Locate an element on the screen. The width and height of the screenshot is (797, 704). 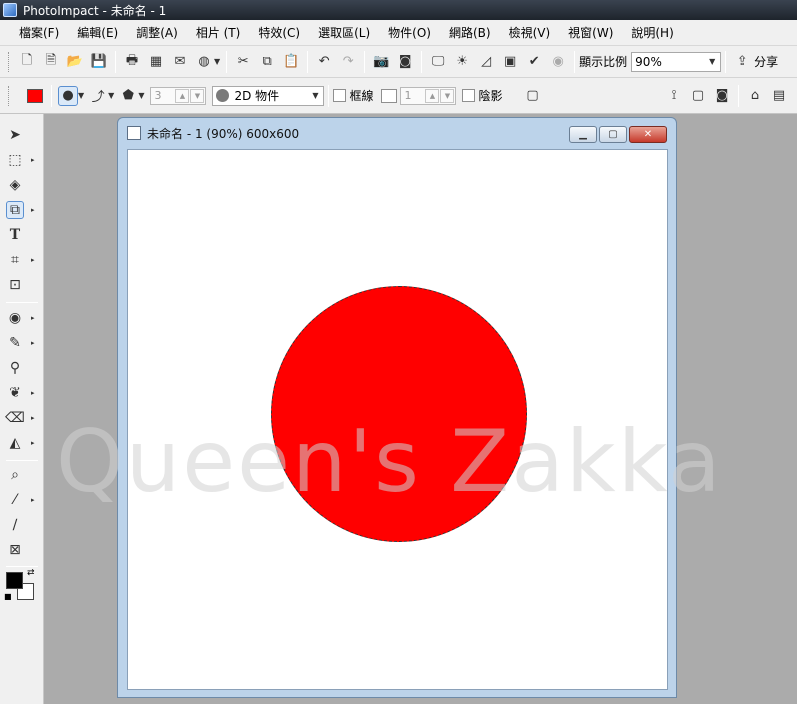
clone-more-icon: ▸ is located at coordinates (33, 393).